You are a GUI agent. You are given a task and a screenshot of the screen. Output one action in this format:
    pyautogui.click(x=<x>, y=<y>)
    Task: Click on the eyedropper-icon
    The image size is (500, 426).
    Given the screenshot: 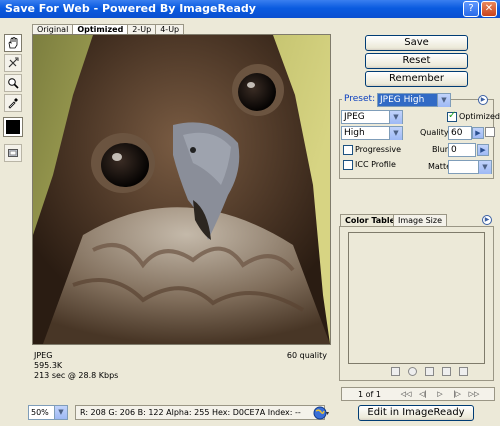 What is the action you would take?
    pyautogui.click(x=13, y=103)
    